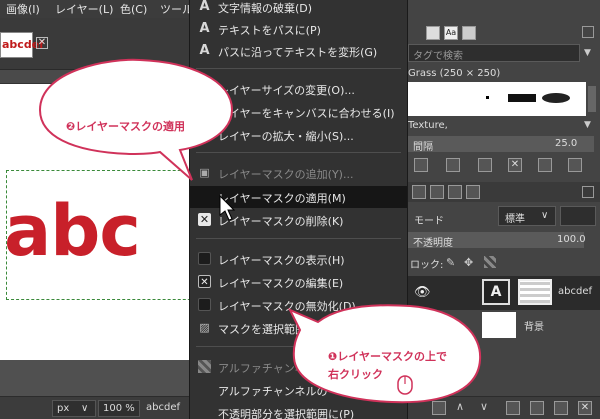 The width and height of the screenshot is (600, 419). What do you see at coordinates (125, 126) in the screenshot?
I see `callout-top-text: ❷レイヤーマスクの適用` at bounding box center [125, 126].